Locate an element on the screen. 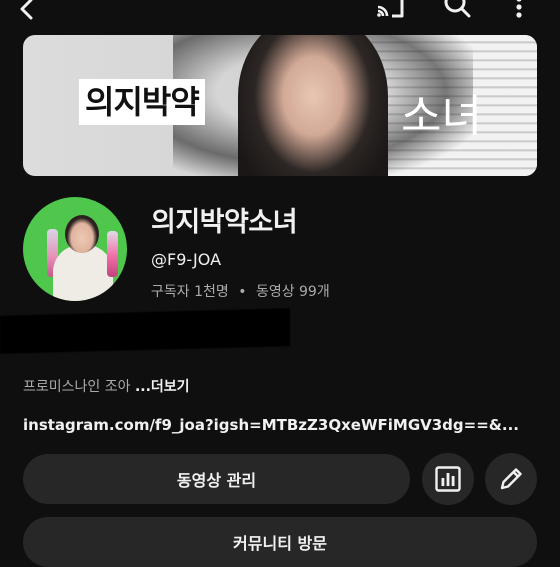  banner-text-right: 소녀 is located at coordinates (441, 116).